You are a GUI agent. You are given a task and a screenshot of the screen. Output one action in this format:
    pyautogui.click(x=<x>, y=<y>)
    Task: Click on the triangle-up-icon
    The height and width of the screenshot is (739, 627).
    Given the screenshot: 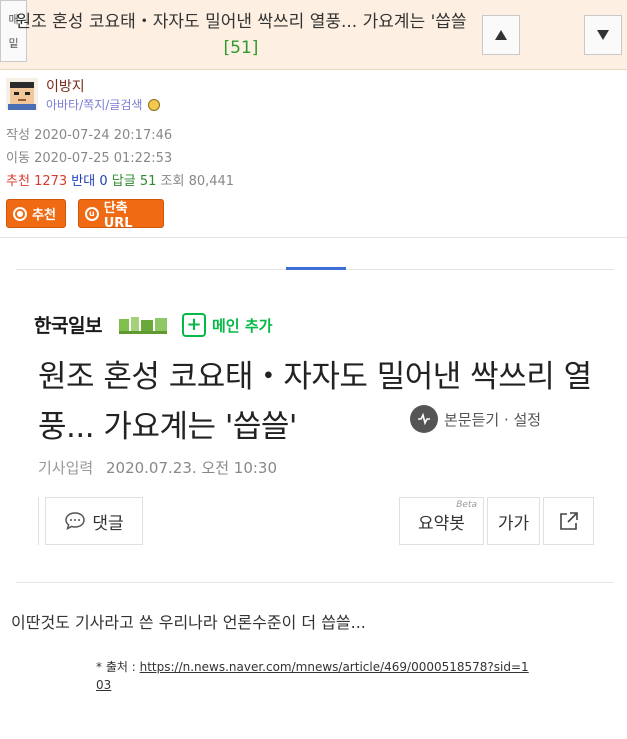 What is the action you would take?
    pyautogui.click(x=501, y=35)
    